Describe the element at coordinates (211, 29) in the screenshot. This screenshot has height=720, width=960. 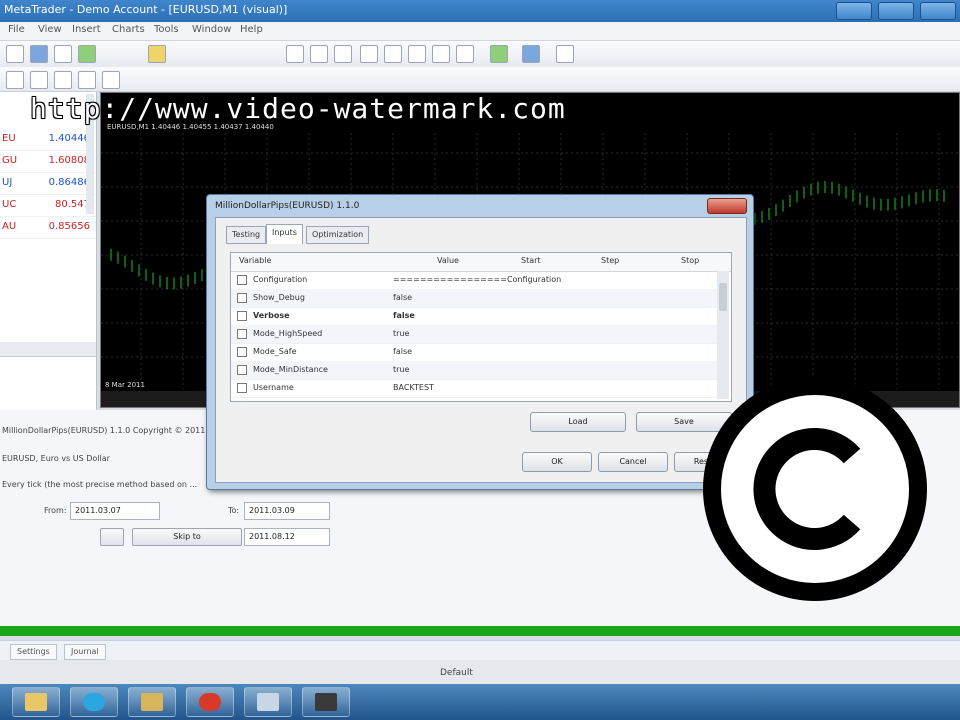
I see `menu-window: Window` at that location.